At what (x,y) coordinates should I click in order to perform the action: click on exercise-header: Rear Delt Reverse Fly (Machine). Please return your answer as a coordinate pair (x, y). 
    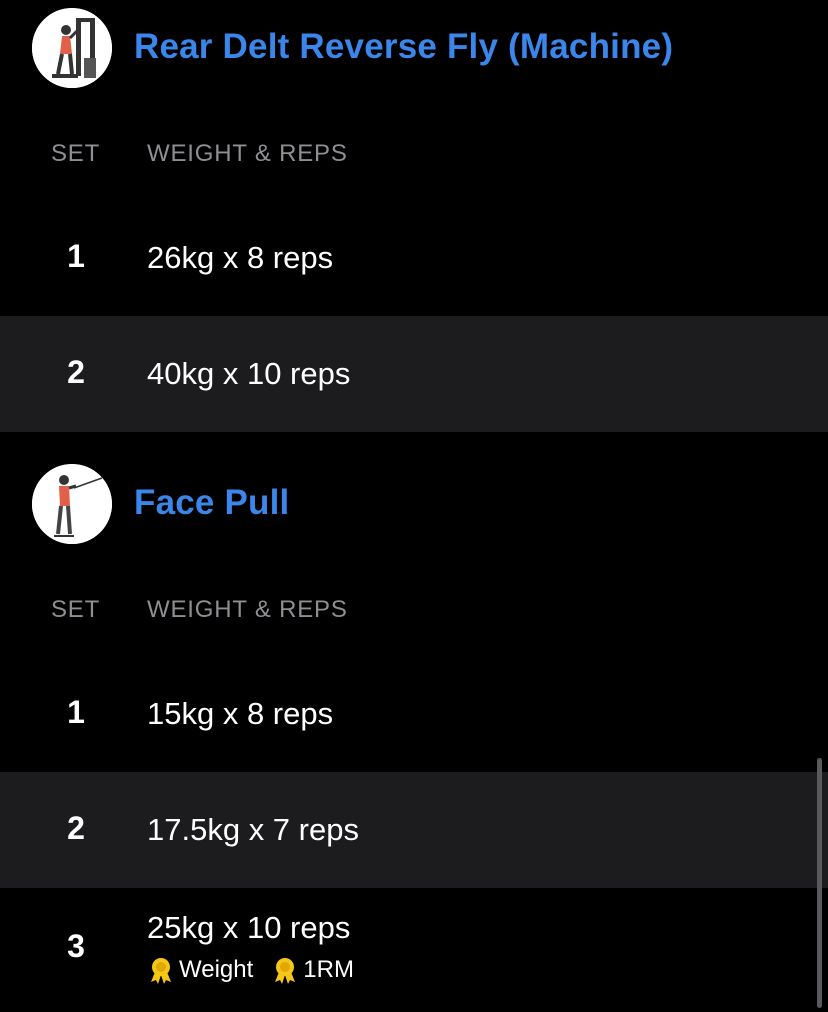
    Looking at the image, I should click on (414, 48).